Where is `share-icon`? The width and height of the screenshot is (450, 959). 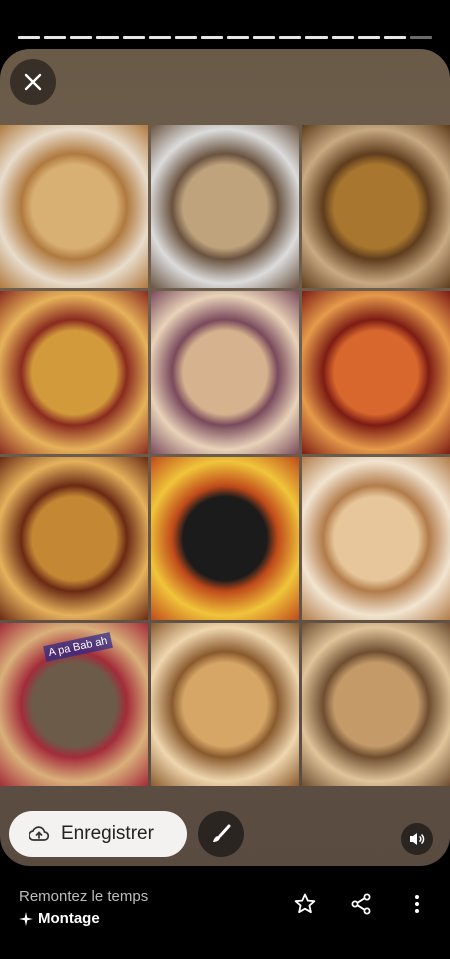
share-icon is located at coordinates (361, 904).